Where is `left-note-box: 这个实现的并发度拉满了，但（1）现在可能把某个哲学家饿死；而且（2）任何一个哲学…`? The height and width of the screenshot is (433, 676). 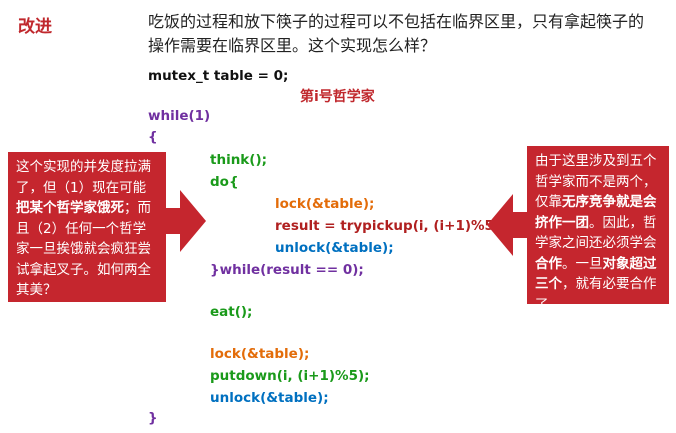 left-note-box: 这个实现的并发度拉满了，但（1）现在可能把某个哲学家饿死；而且（2）任何一个哲学… is located at coordinates (87, 227).